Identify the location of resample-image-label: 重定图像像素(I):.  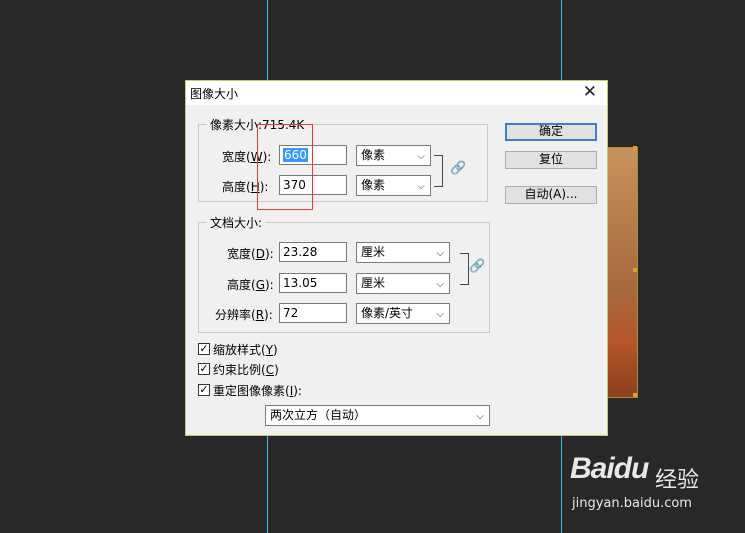
(257, 390).